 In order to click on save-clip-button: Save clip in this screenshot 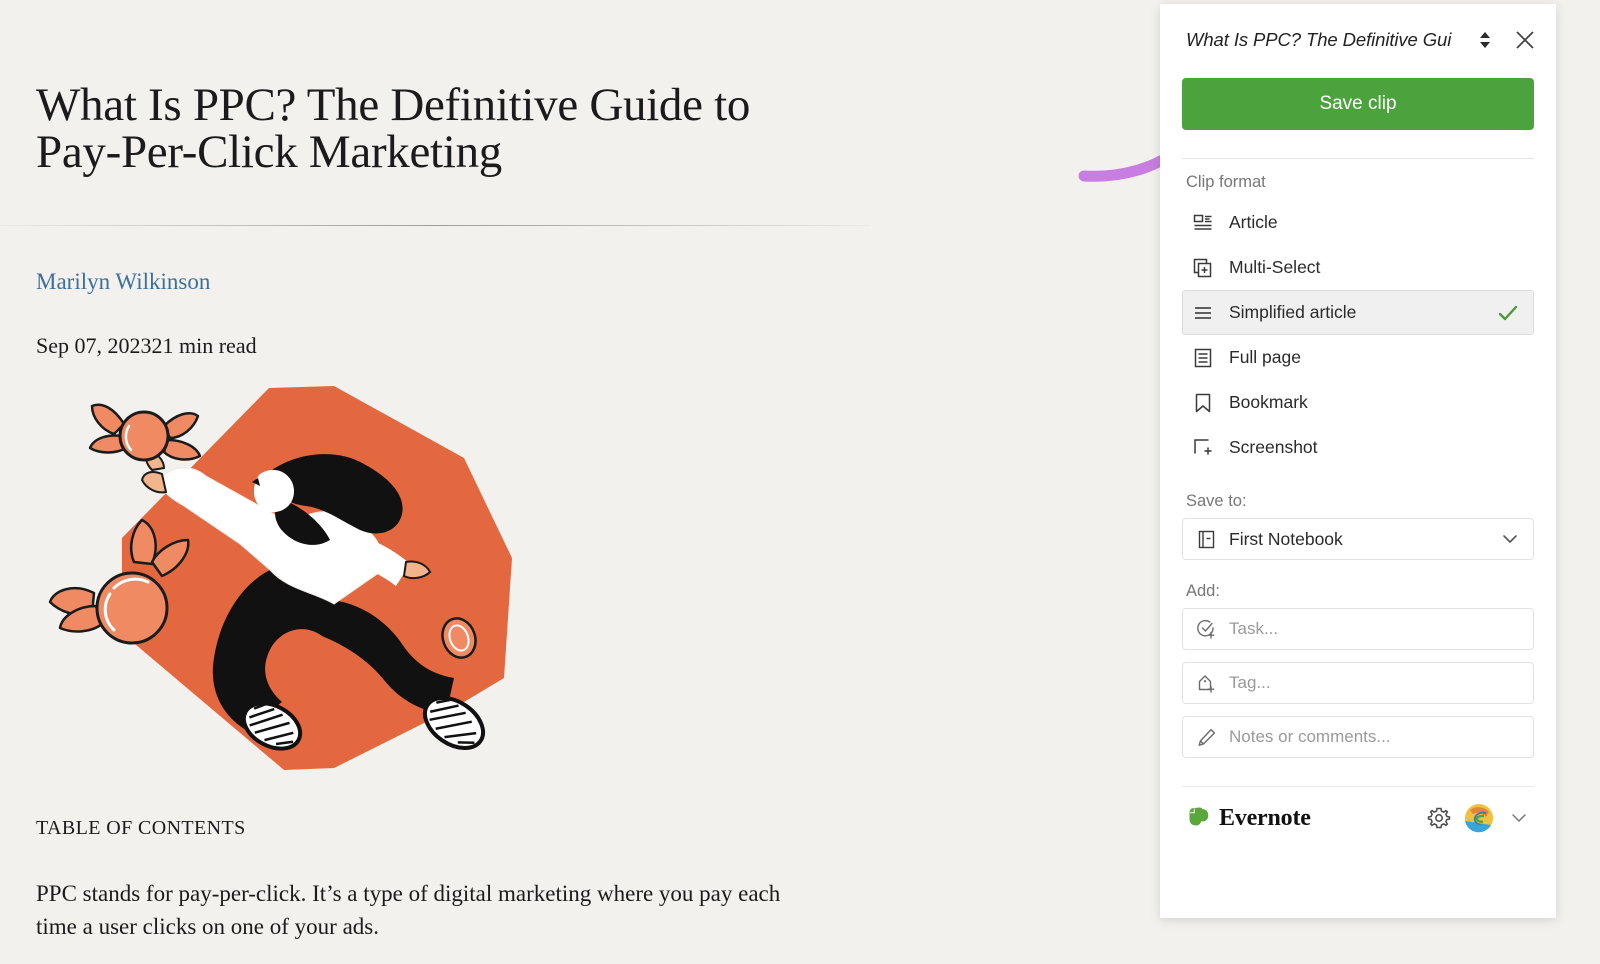, I will do `click(1358, 104)`.